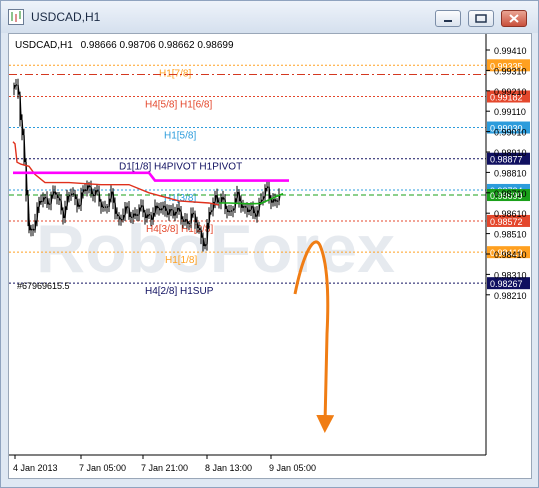 This screenshot has height=488, width=539. I want to click on restore-icon, so click(481, 18).